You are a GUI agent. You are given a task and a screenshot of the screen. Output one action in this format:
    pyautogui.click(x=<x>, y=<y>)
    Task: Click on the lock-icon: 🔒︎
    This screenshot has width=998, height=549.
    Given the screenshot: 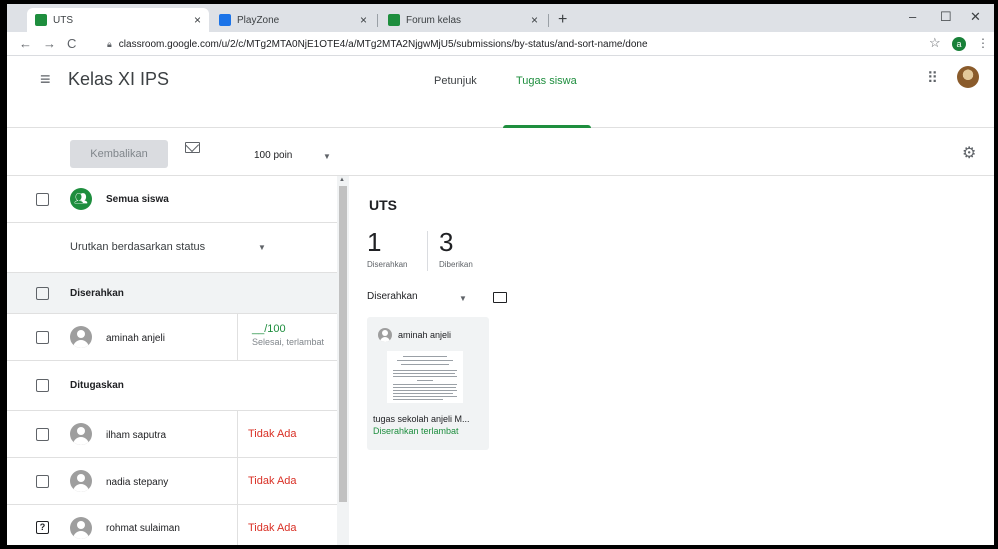 What is the action you would take?
    pyautogui.click(x=109, y=43)
    